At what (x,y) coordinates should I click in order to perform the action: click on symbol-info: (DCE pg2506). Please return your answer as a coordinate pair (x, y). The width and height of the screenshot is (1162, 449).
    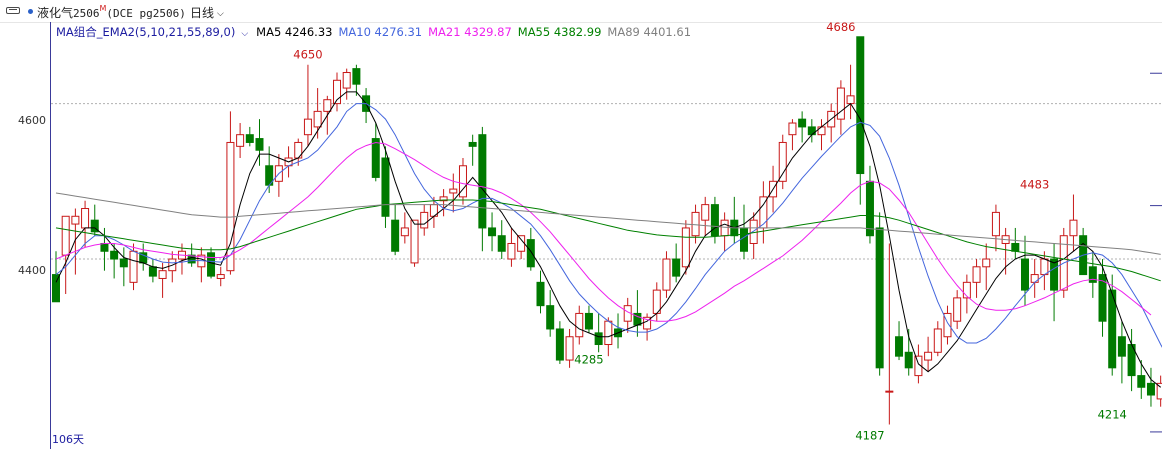
    Looking at the image, I should click on (146, 13).